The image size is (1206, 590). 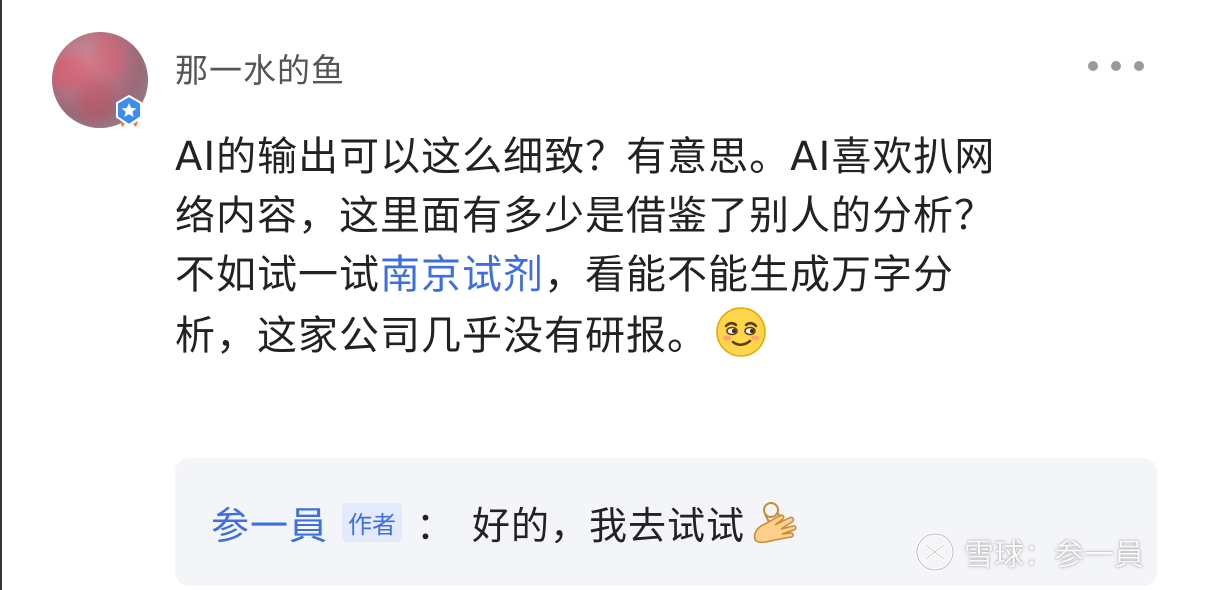 I want to click on author-badge: 作者, so click(x=372, y=522).